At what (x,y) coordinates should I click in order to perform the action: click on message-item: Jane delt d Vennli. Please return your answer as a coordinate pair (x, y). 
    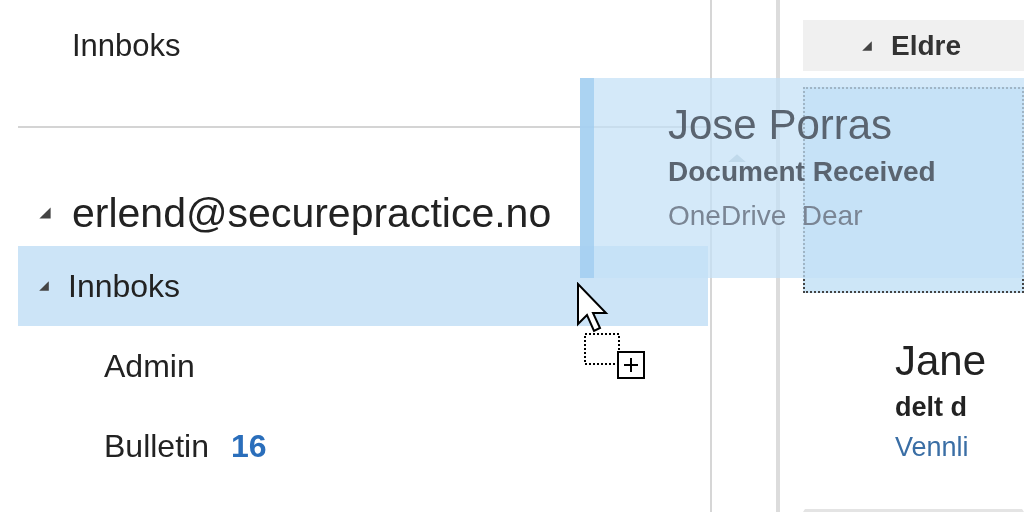
    Looking at the image, I should click on (913, 409).